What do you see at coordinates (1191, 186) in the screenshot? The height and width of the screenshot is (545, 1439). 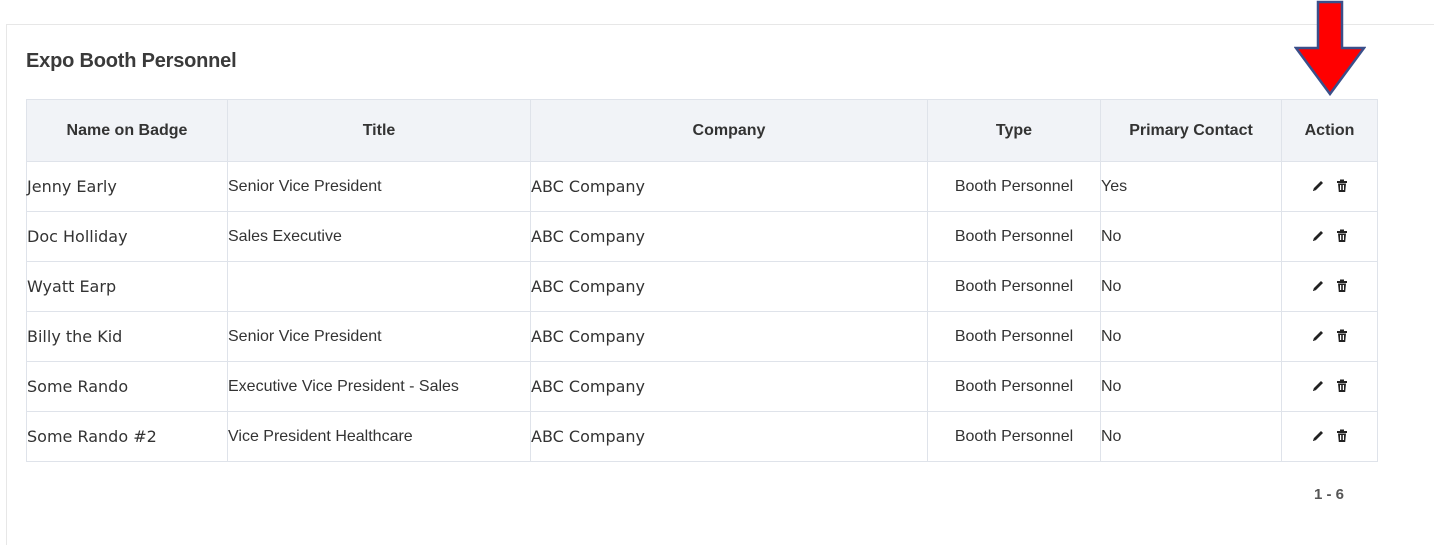 I see `cell-primary-contact: Yes` at bounding box center [1191, 186].